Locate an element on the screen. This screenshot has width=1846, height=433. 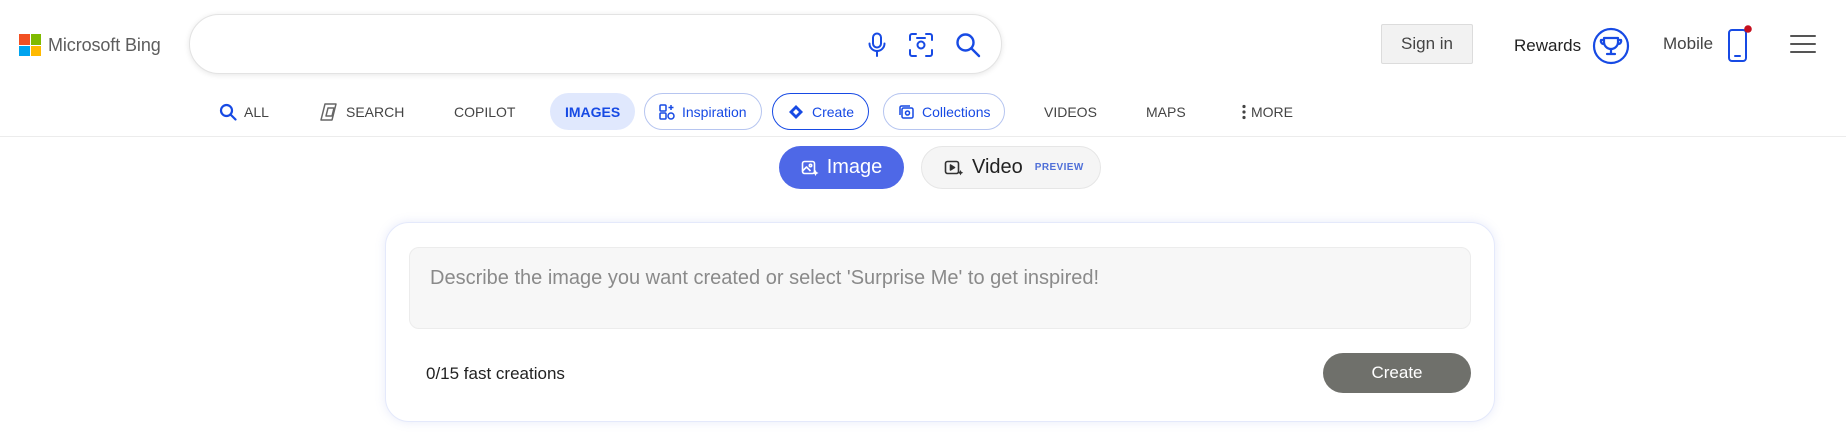
logo-square-green is located at coordinates (35, 39).